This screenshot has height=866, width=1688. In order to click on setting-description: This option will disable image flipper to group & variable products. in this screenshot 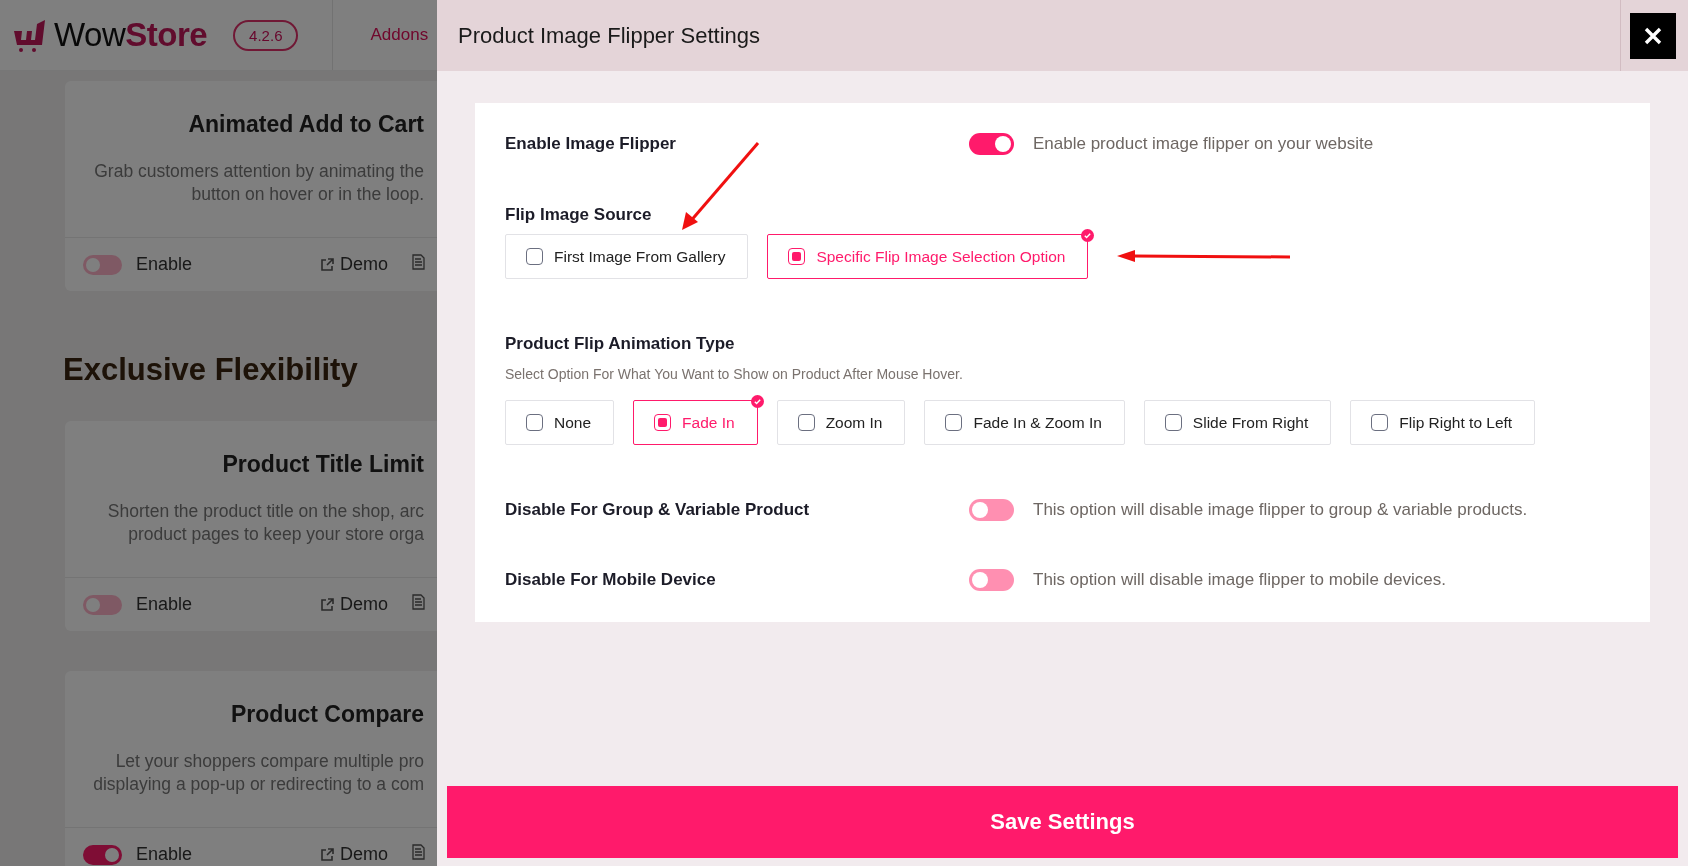, I will do `click(1280, 510)`.